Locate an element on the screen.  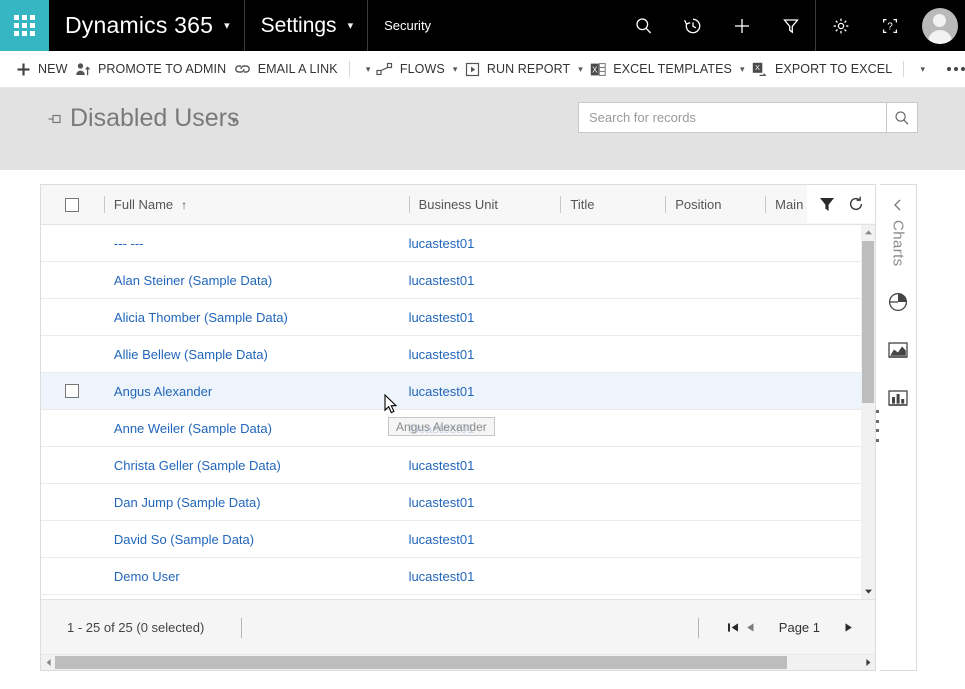
grid-vertical-scrollbar is located at coordinates (868, 412).